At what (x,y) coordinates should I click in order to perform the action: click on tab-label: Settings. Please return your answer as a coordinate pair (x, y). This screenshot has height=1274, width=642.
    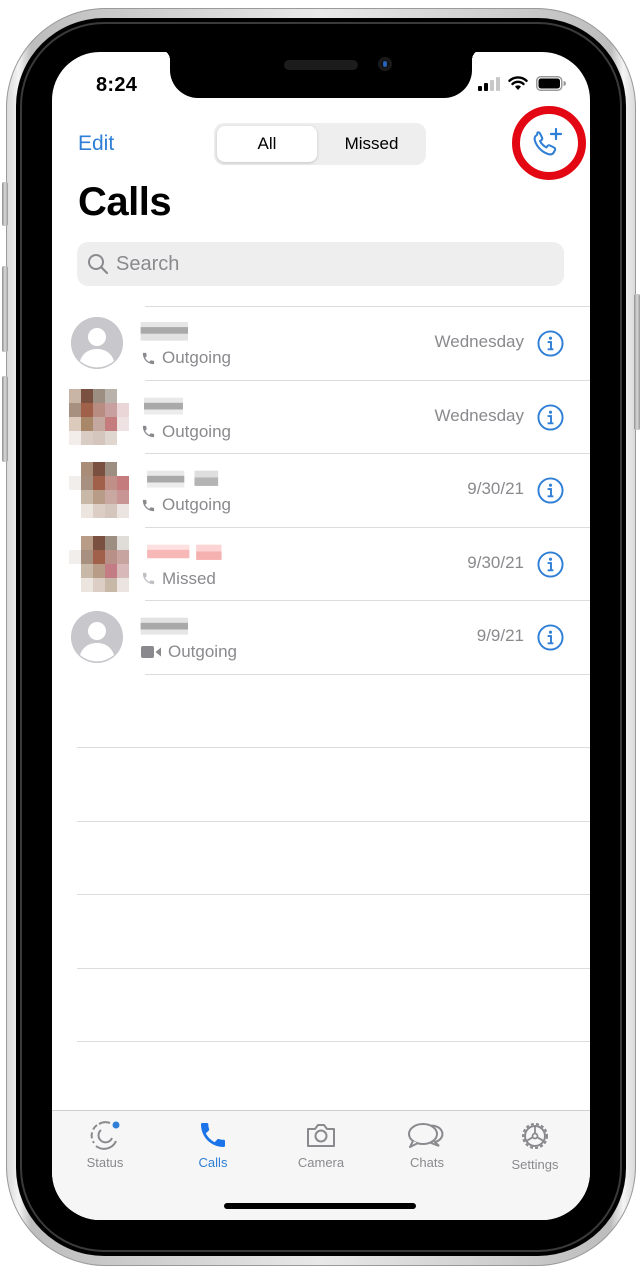
    Looking at the image, I should click on (535, 1164).